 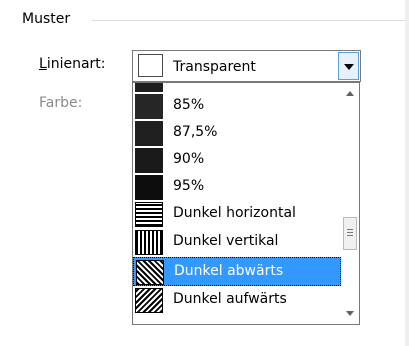 What do you see at coordinates (230, 299) in the screenshot?
I see `list-item-label: Dunkel aufwärts` at bounding box center [230, 299].